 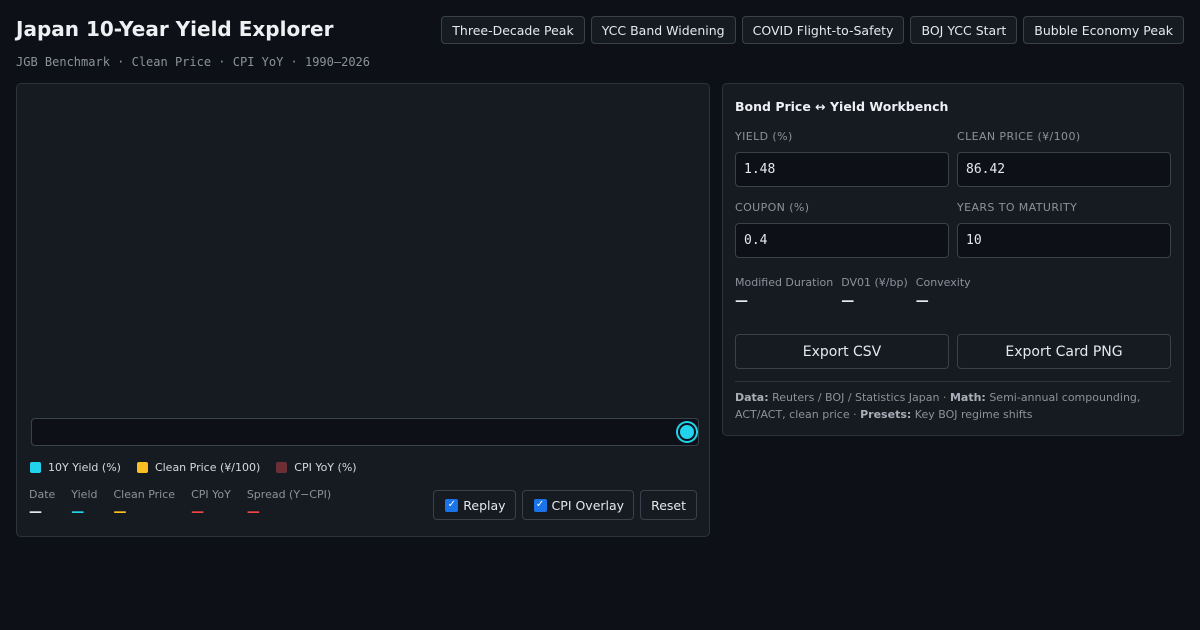 What do you see at coordinates (282, 467) in the screenshot?
I see `legend-swatch-cpi` at bounding box center [282, 467].